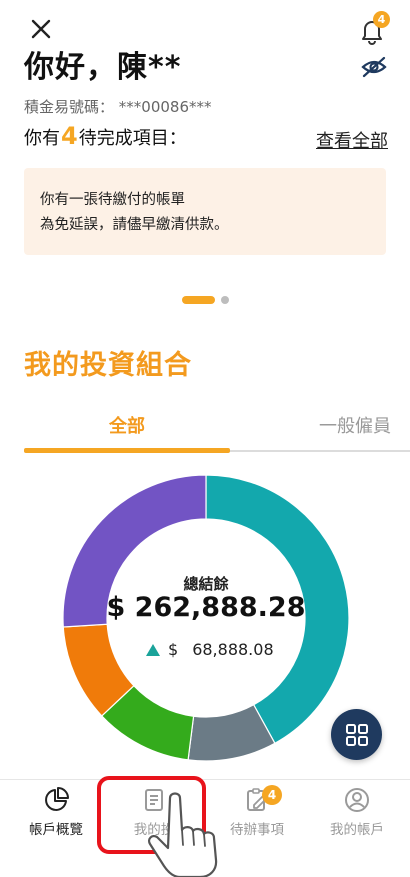 The image size is (410, 877). Describe the element at coordinates (127, 450) in the screenshot. I see `tab-active-indicator` at that location.